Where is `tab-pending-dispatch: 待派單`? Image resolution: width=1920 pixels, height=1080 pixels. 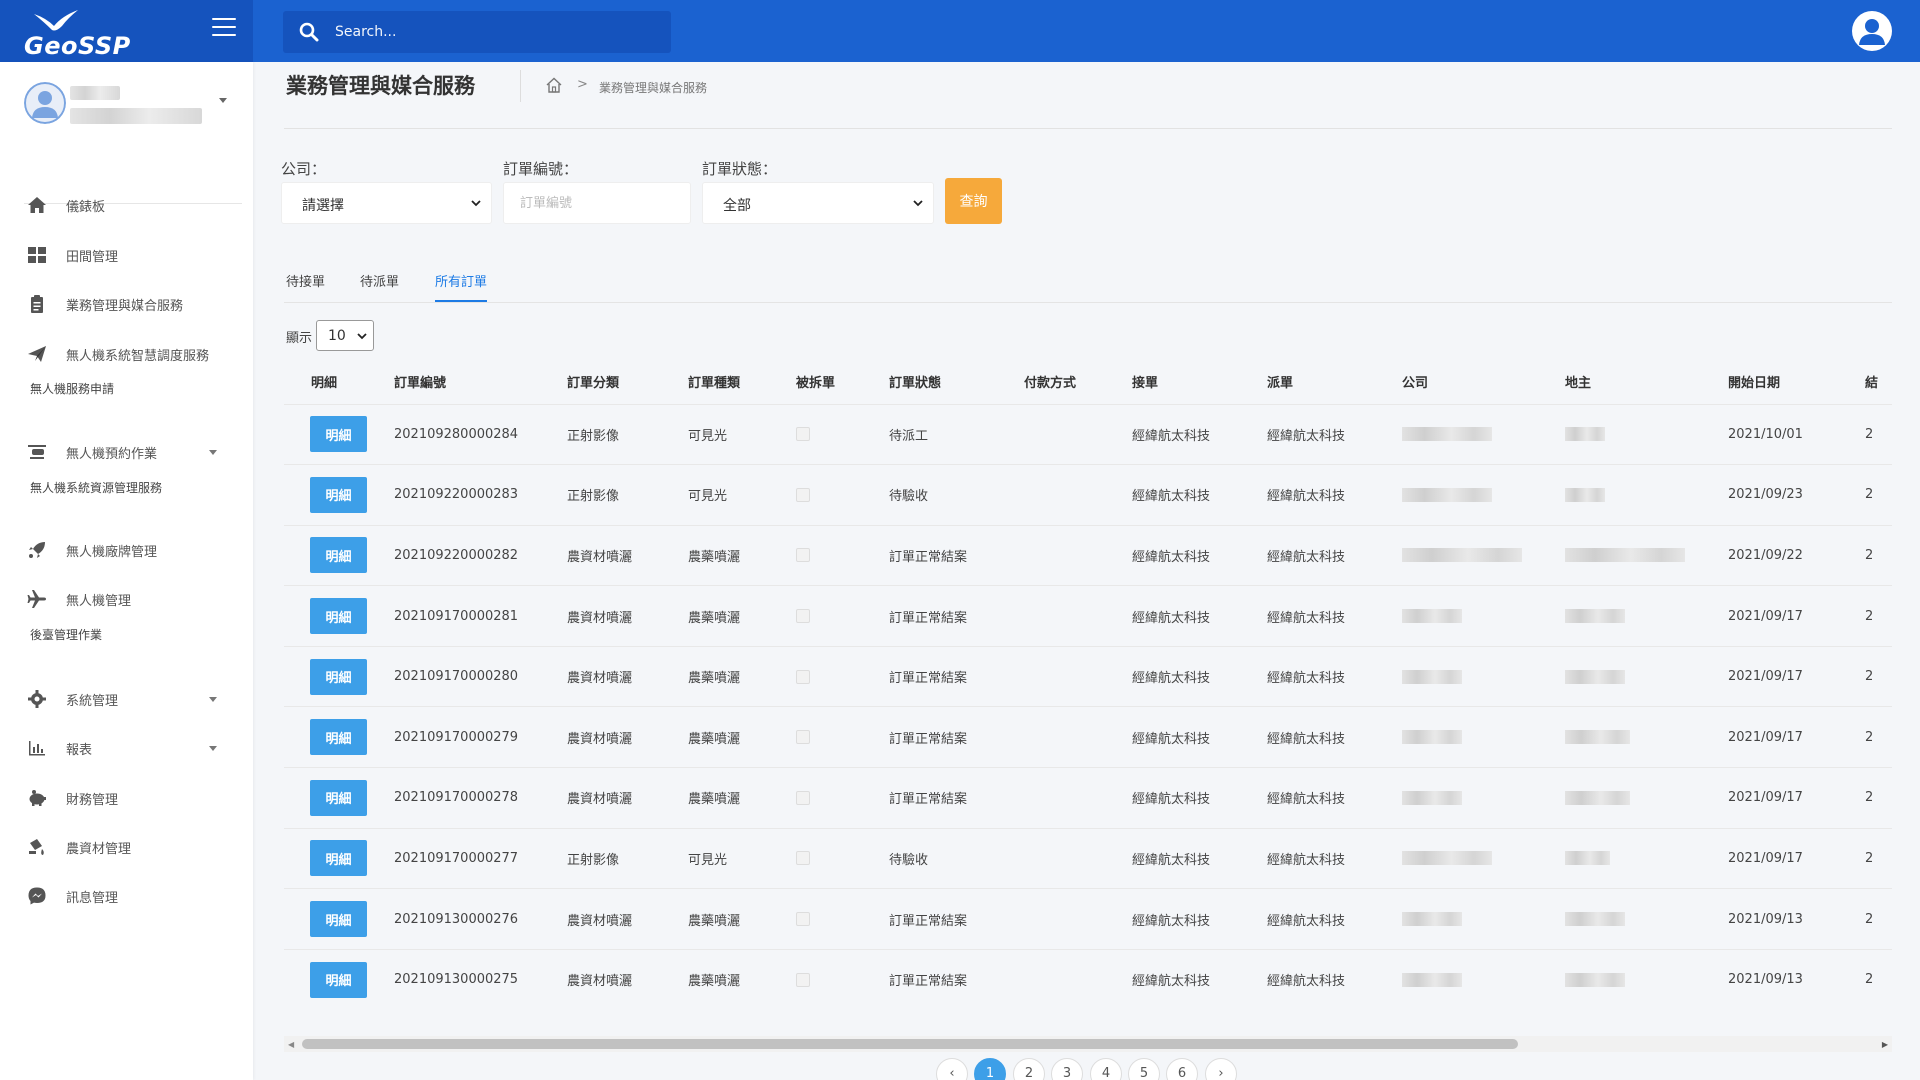
tab-pending-dispatch: 待派單 is located at coordinates (379, 285).